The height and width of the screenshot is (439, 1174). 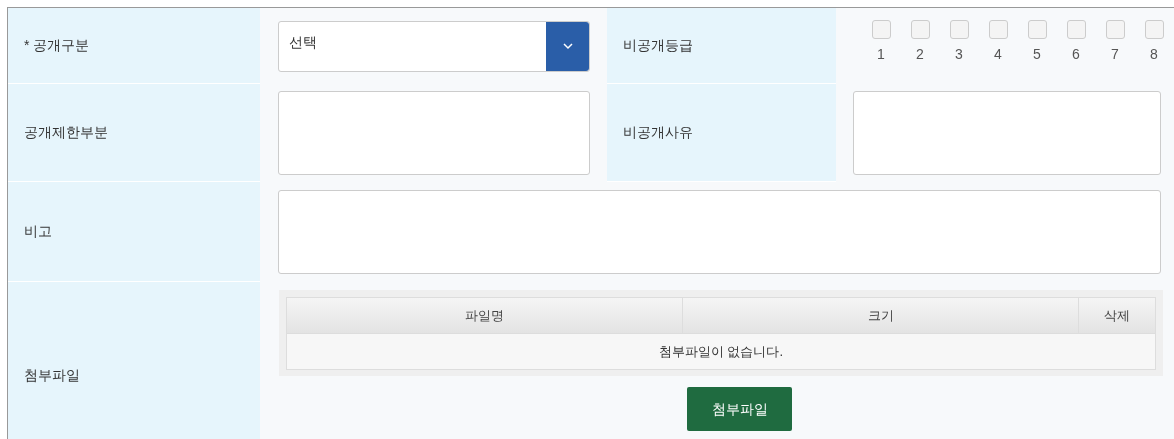 I want to click on column-header: 삭제, so click(x=1117, y=315).